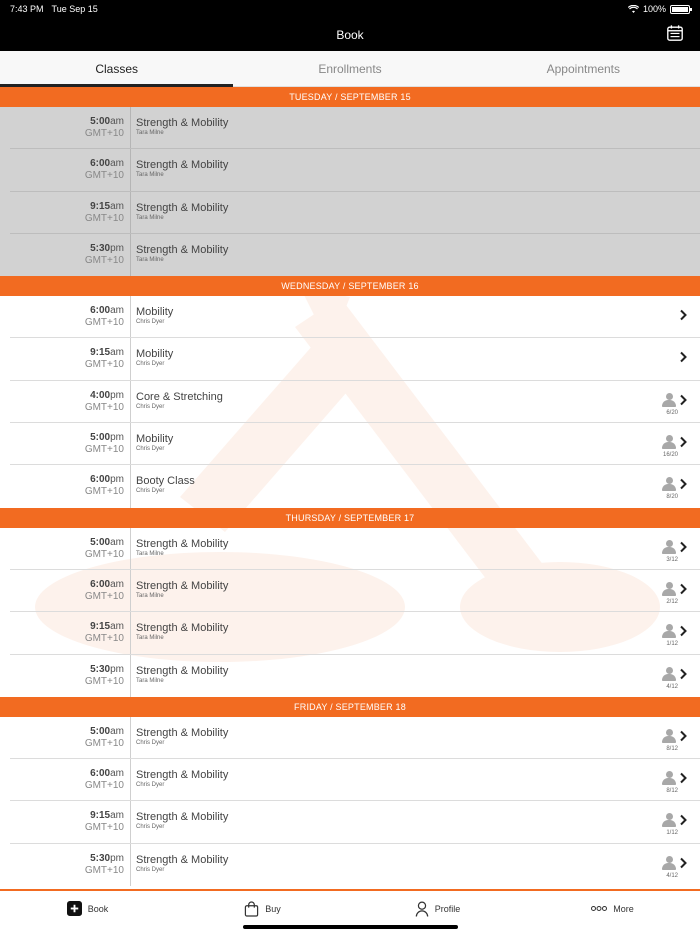  I want to click on tab-enrollments: Enrollments, so click(349, 68).